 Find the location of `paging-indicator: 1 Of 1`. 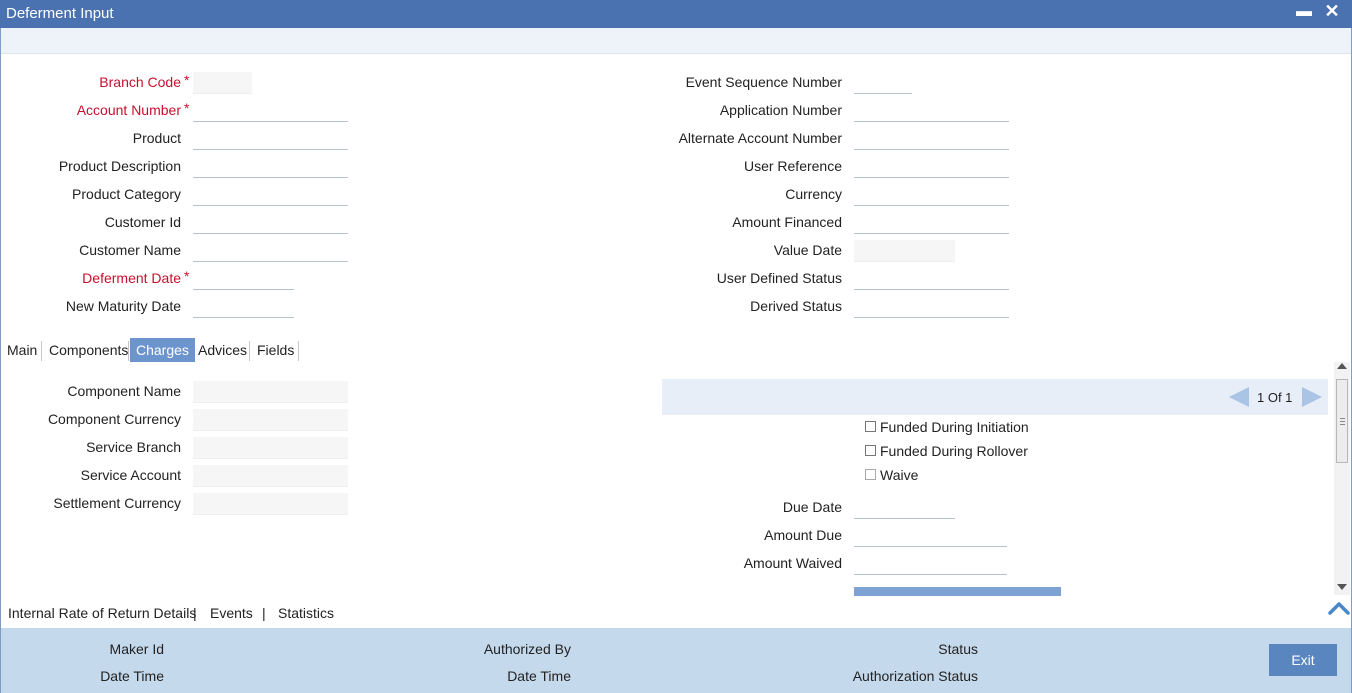

paging-indicator: 1 Of 1 is located at coordinates (1275, 397).